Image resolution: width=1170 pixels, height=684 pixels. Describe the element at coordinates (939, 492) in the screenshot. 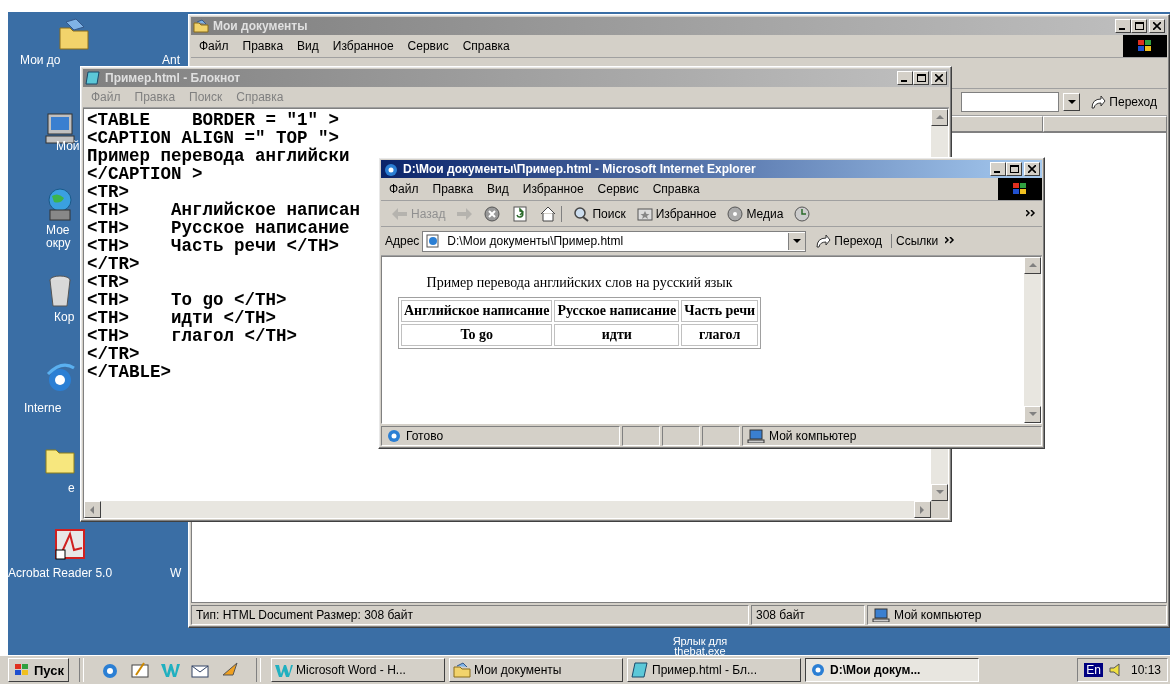

I see `scroll-down-button` at that location.